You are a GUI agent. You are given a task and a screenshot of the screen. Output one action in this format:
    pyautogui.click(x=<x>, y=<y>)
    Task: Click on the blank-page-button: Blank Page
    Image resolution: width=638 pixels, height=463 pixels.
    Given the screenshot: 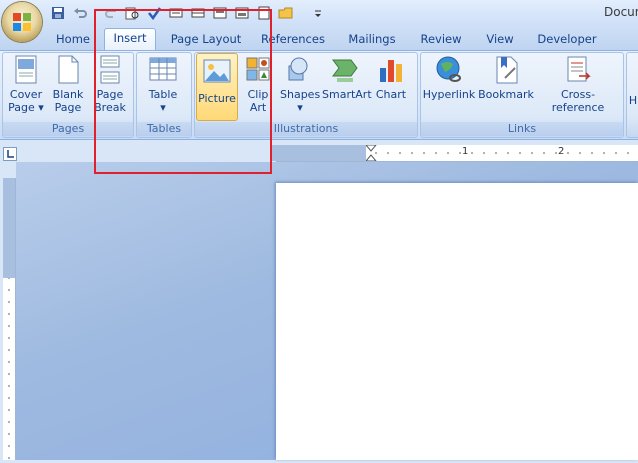 What is the action you would take?
    pyautogui.click(x=68, y=84)
    